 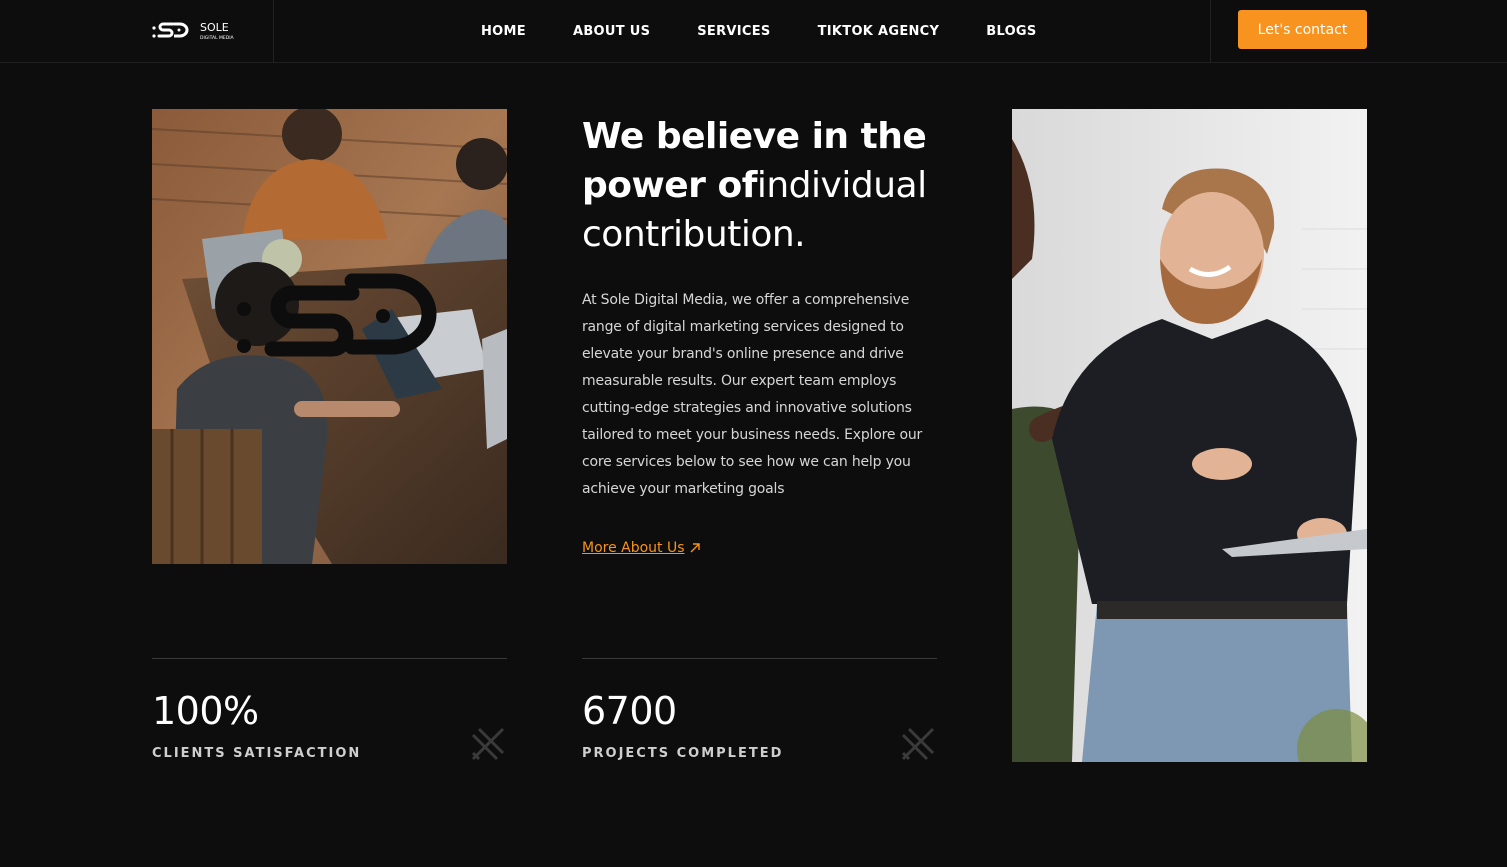 I want to click on stat-clients-satisfaction: 100% CLIENTS SATISFACTION, so click(x=329, y=710).